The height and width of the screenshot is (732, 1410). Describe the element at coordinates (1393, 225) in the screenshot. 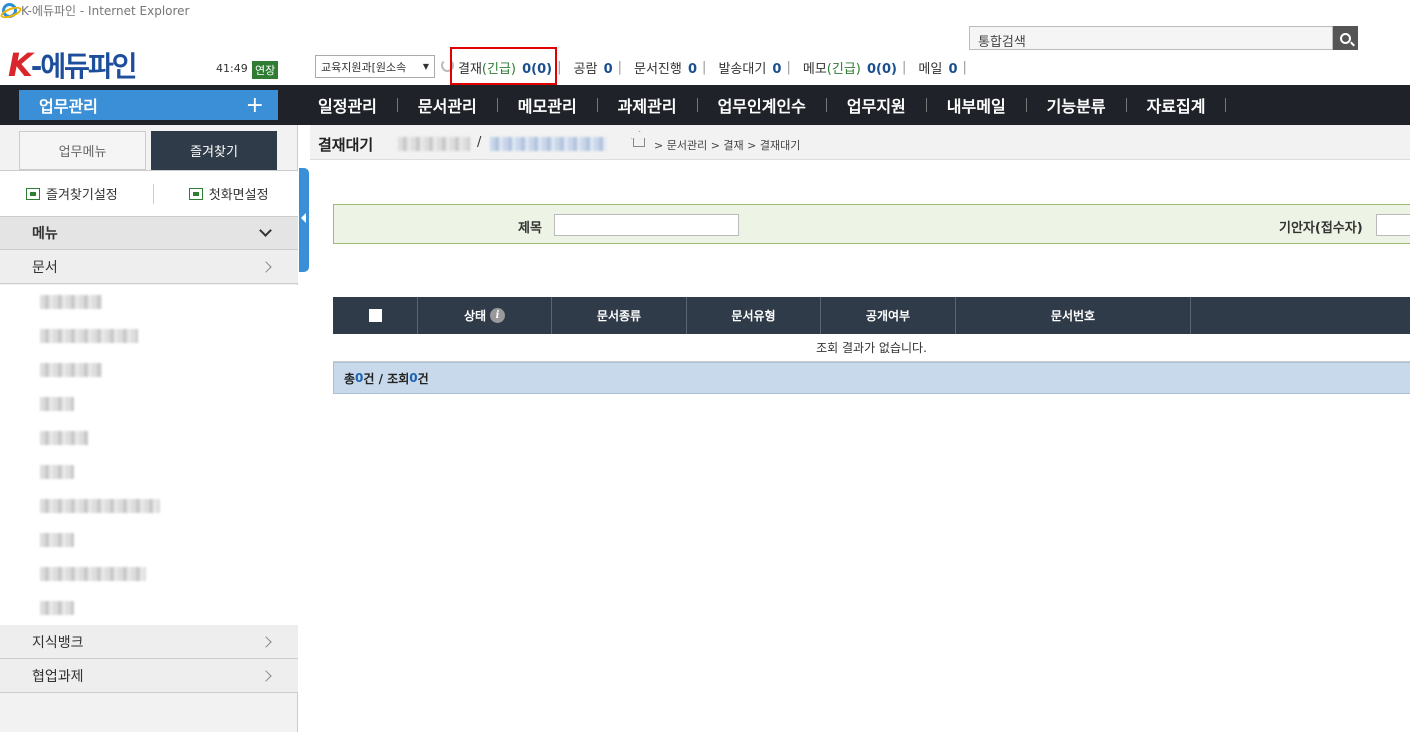

I see `drafter-search-input` at that location.